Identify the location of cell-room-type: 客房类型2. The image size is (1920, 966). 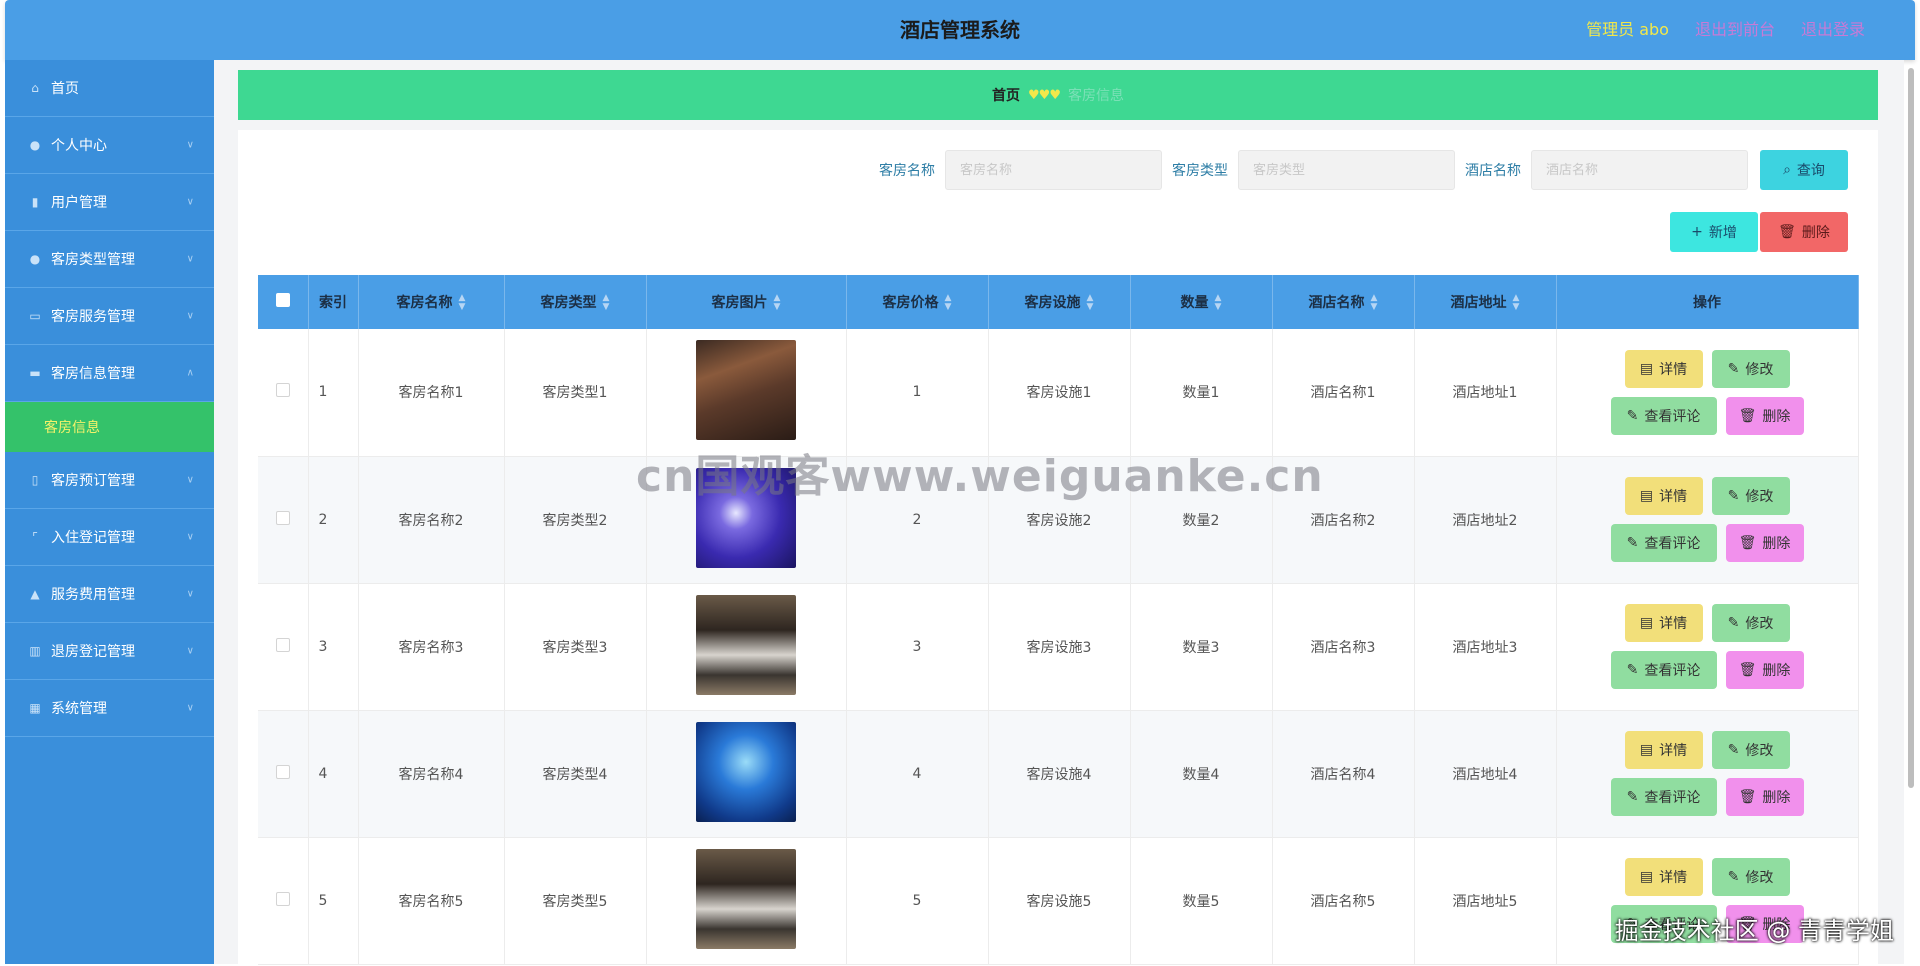
(575, 520).